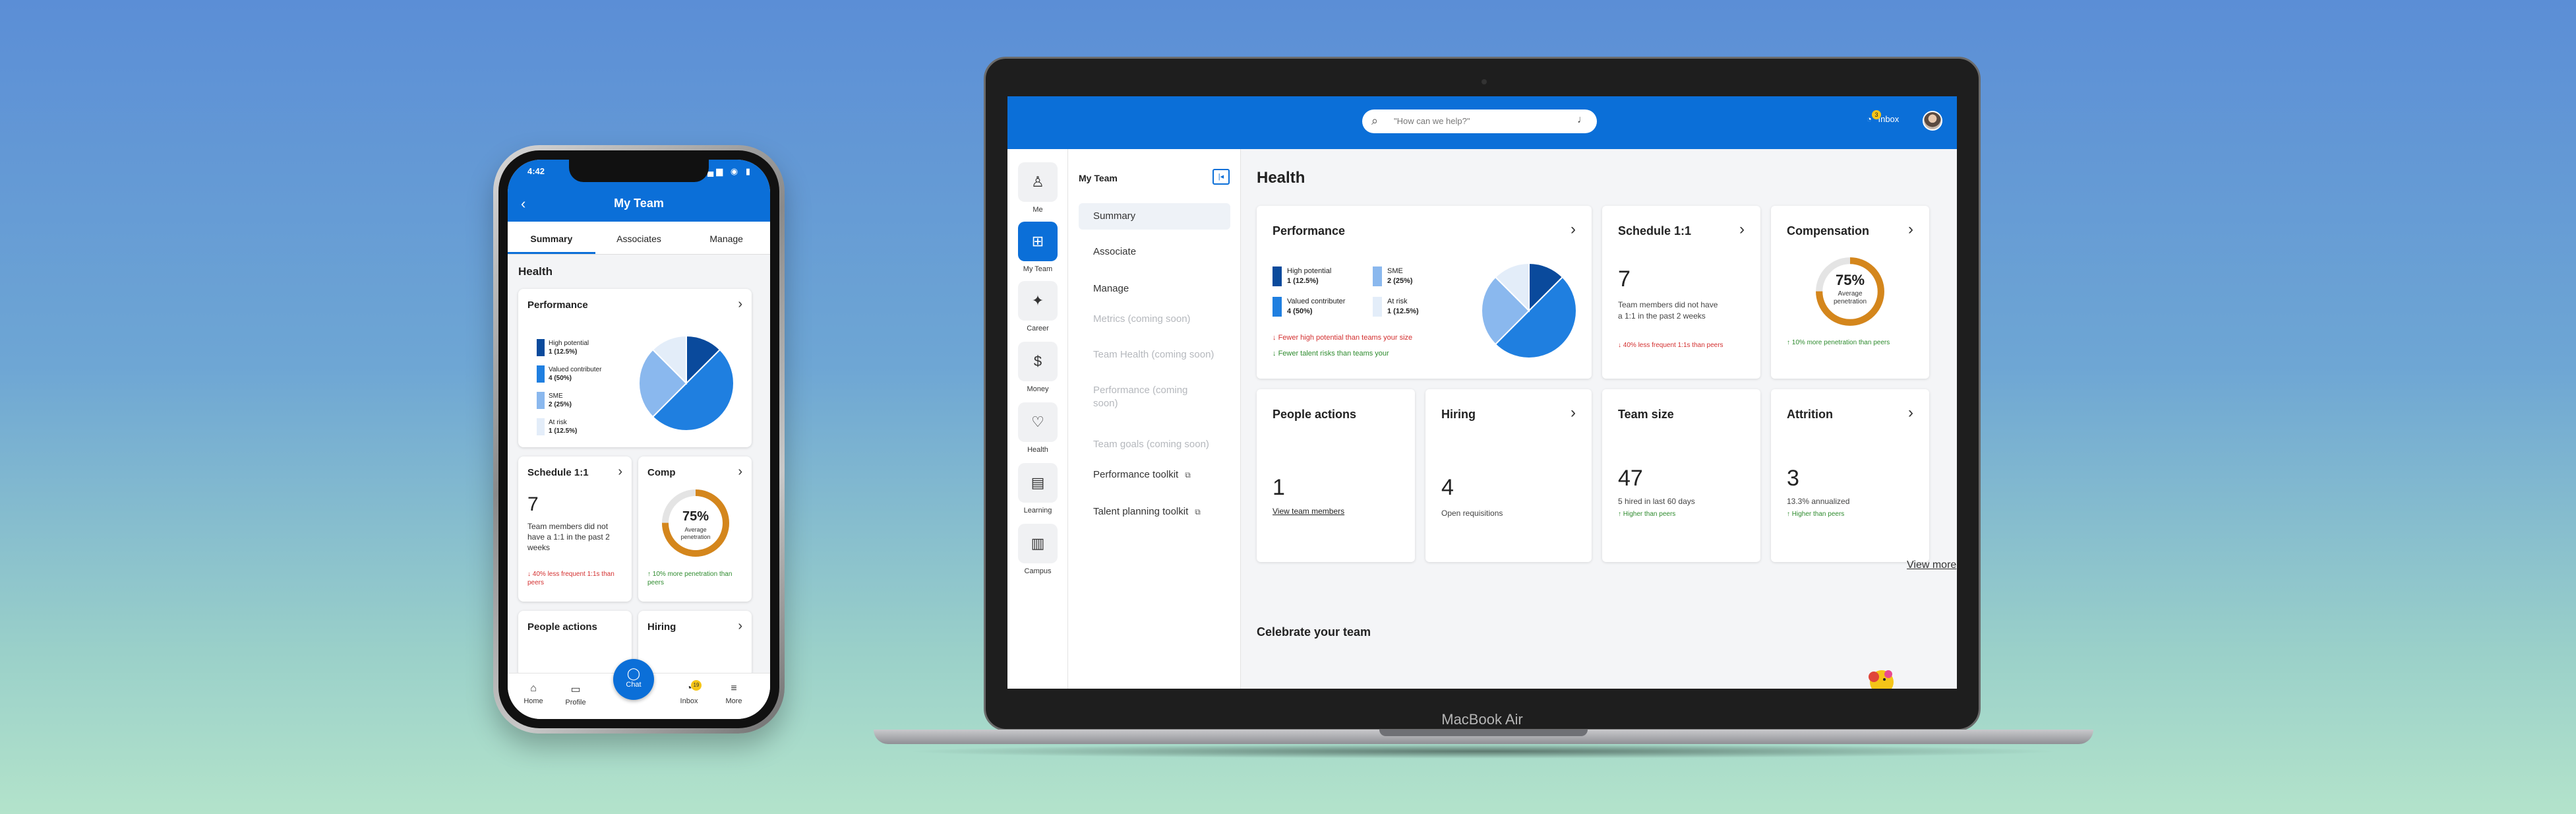 The width and height of the screenshot is (2576, 814). Describe the element at coordinates (1484, 733) in the screenshot. I see `laptop-base-notch` at that location.